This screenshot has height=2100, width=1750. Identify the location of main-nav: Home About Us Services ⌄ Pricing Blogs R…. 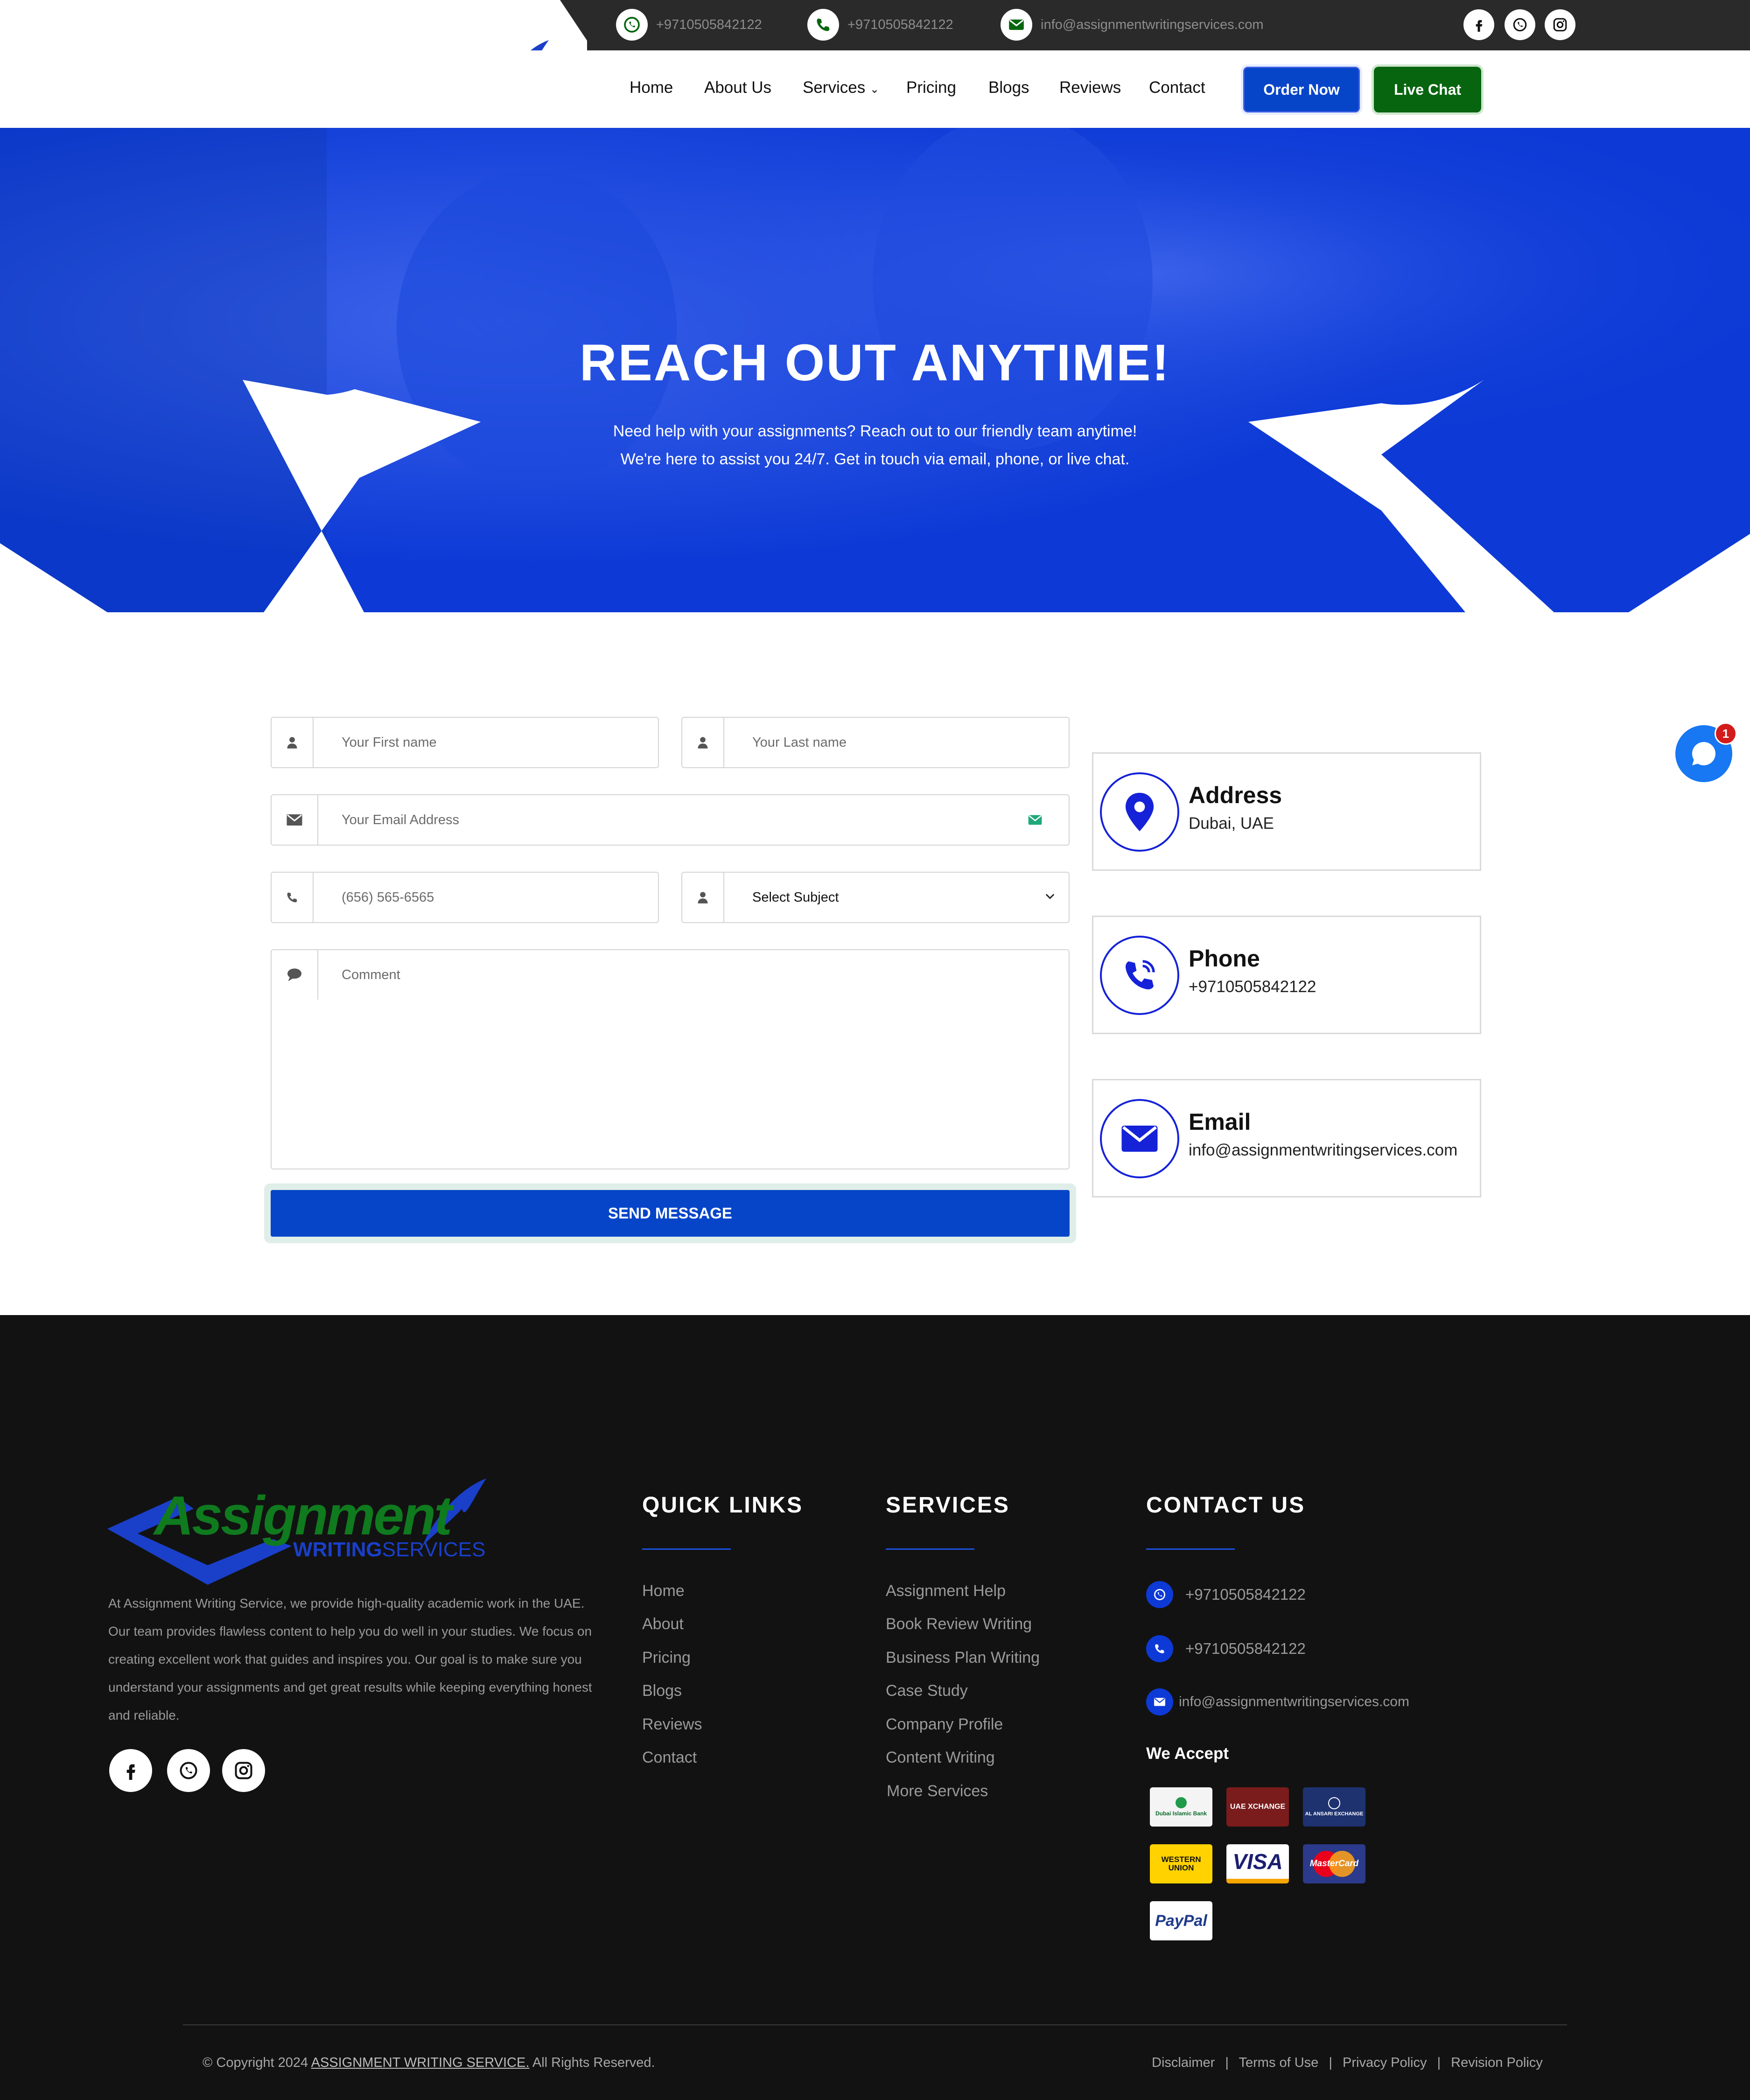
(875, 89).